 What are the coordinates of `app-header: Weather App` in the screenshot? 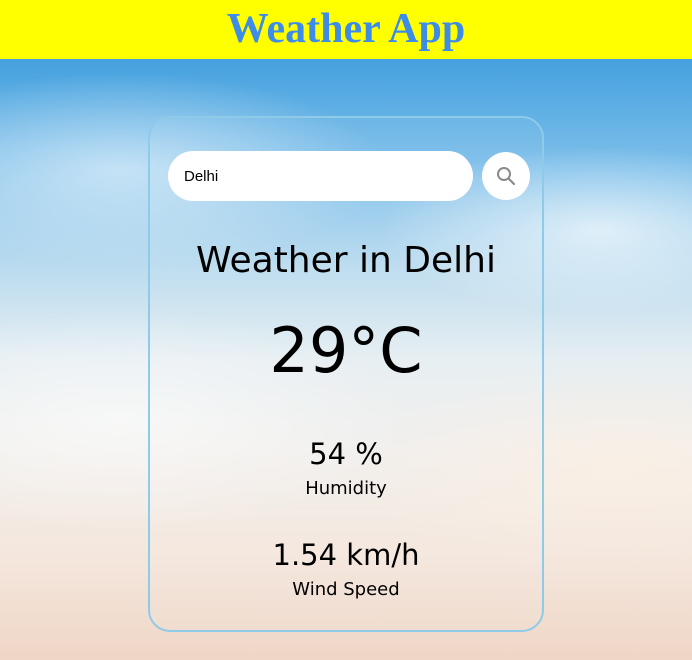 It's located at (346, 29).